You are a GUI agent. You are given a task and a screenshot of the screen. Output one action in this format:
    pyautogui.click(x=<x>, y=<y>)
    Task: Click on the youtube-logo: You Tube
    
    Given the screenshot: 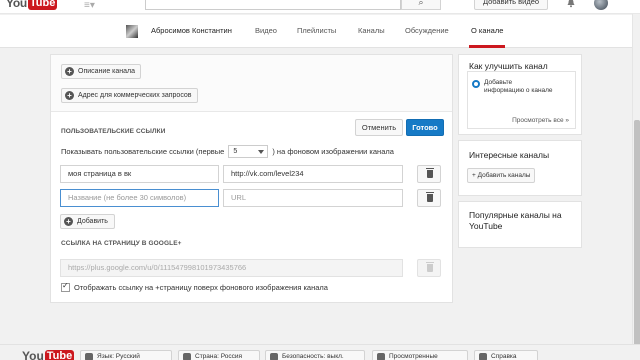 What is the action you would take?
    pyautogui.click(x=32, y=5)
    